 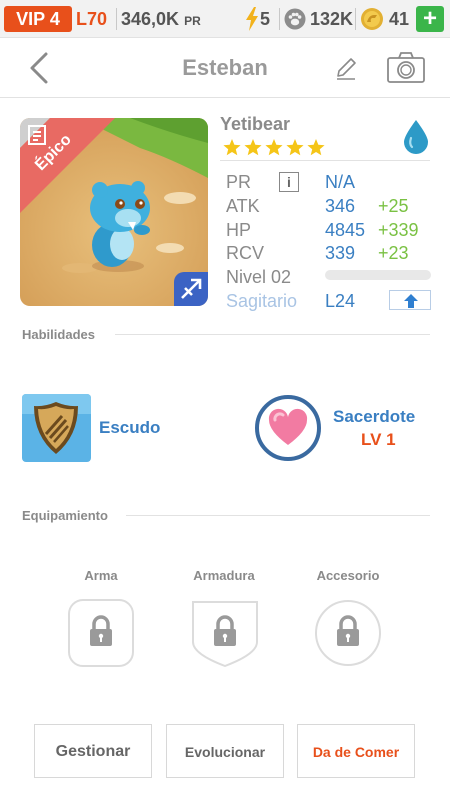 What do you see at coordinates (348, 575) in the screenshot?
I see `slot-label-accessory: Accesorio` at bounding box center [348, 575].